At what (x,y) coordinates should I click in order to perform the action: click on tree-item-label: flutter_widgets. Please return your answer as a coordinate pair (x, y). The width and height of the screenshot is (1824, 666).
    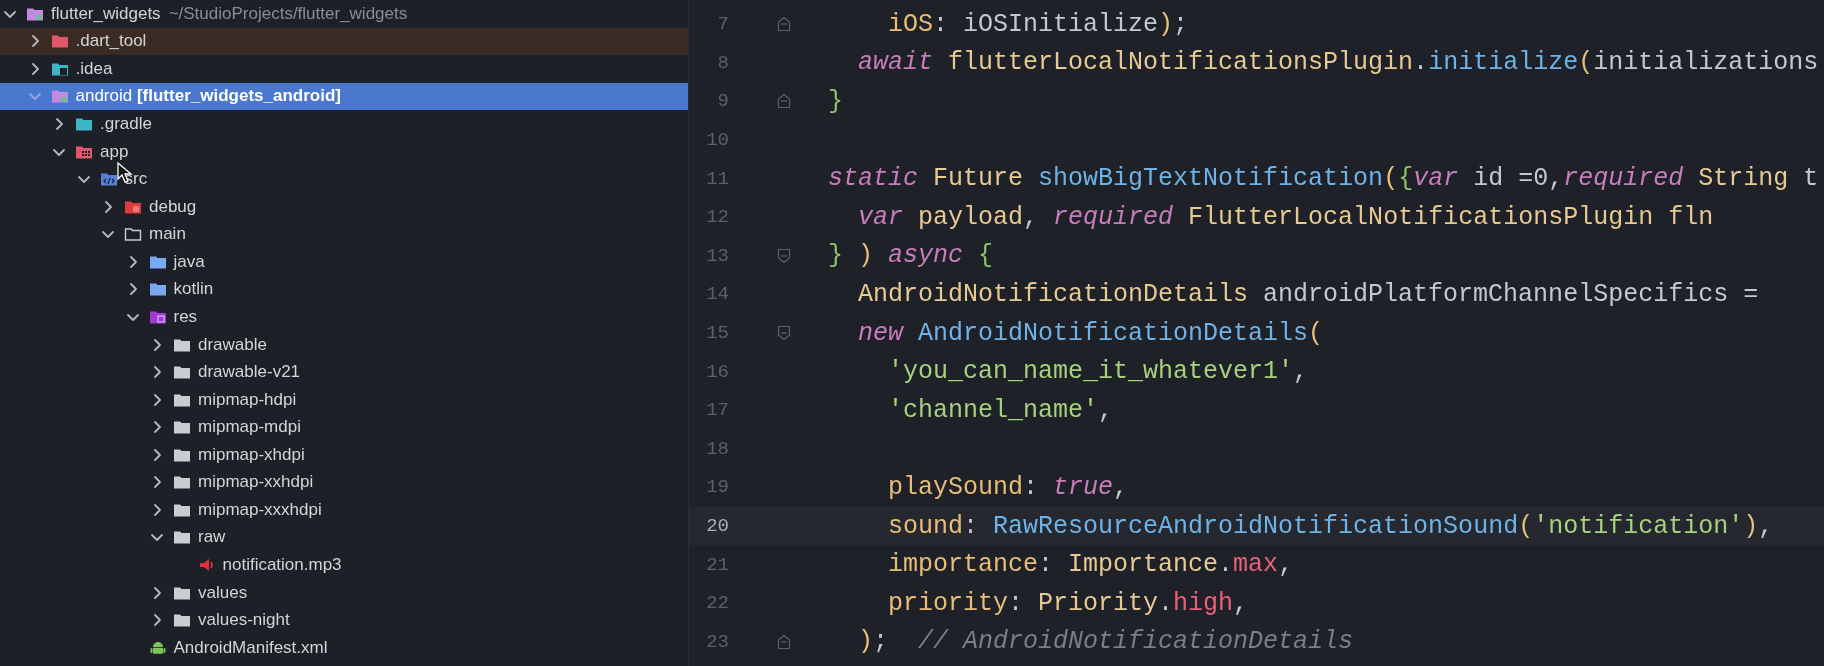
    Looking at the image, I should click on (106, 13).